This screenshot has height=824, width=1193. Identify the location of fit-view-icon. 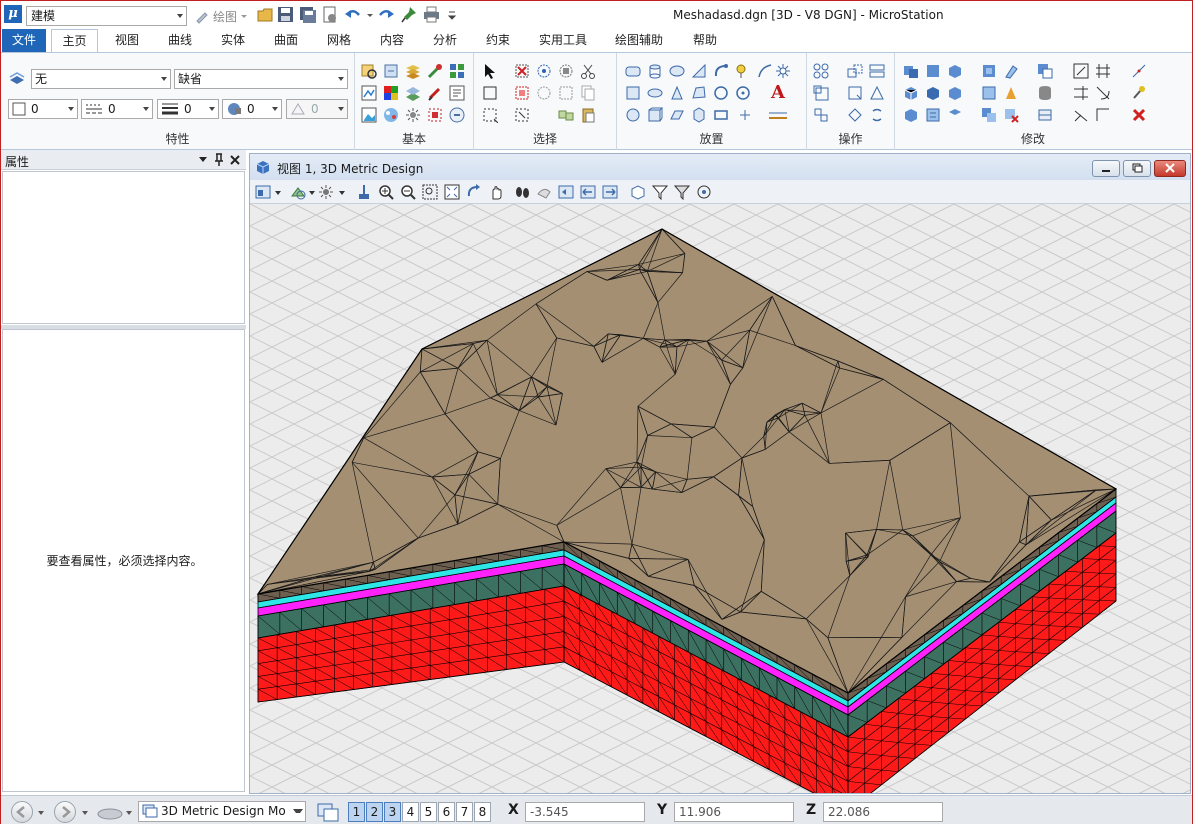
(452, 192).